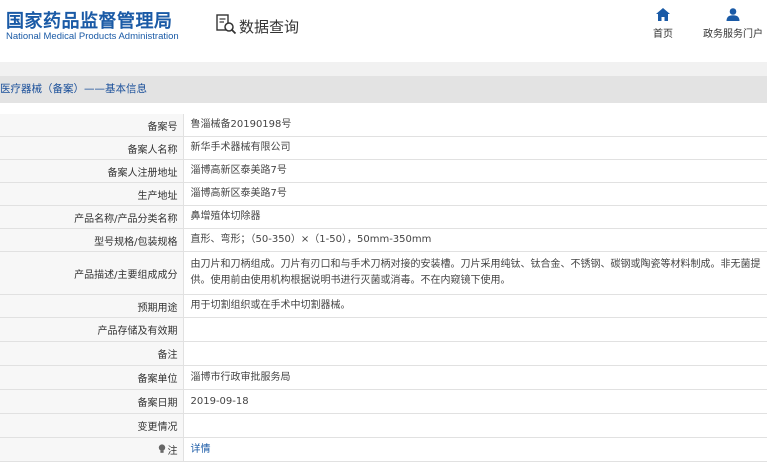 The height and width of the screenshot is (474, 767). Describe the element at coordinates (92, 217) in the screenshot. I see `field-label: 产品名称/产品分类名称` at that location.